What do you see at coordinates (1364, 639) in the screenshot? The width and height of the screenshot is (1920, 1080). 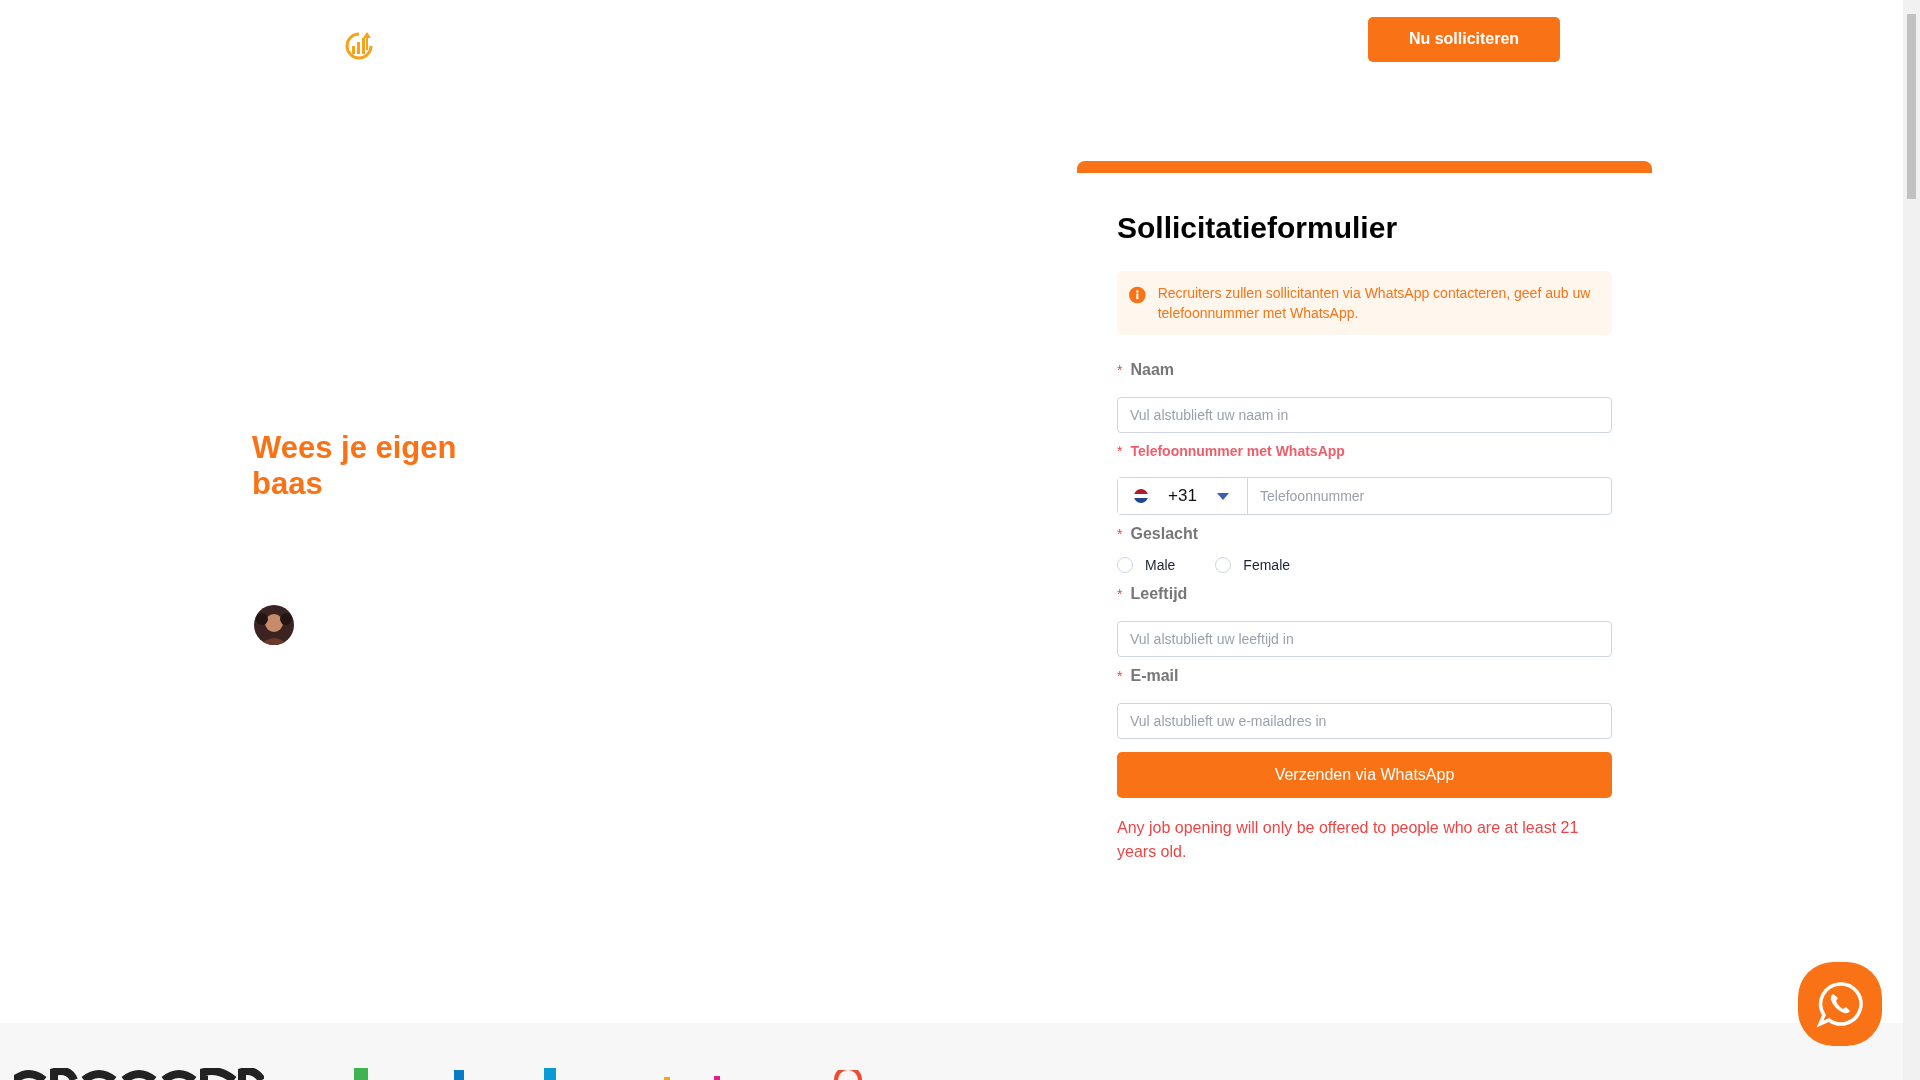 I see `input-field: Vul alstublieft uw leeftijd in` at bounding box center [1364, 639].